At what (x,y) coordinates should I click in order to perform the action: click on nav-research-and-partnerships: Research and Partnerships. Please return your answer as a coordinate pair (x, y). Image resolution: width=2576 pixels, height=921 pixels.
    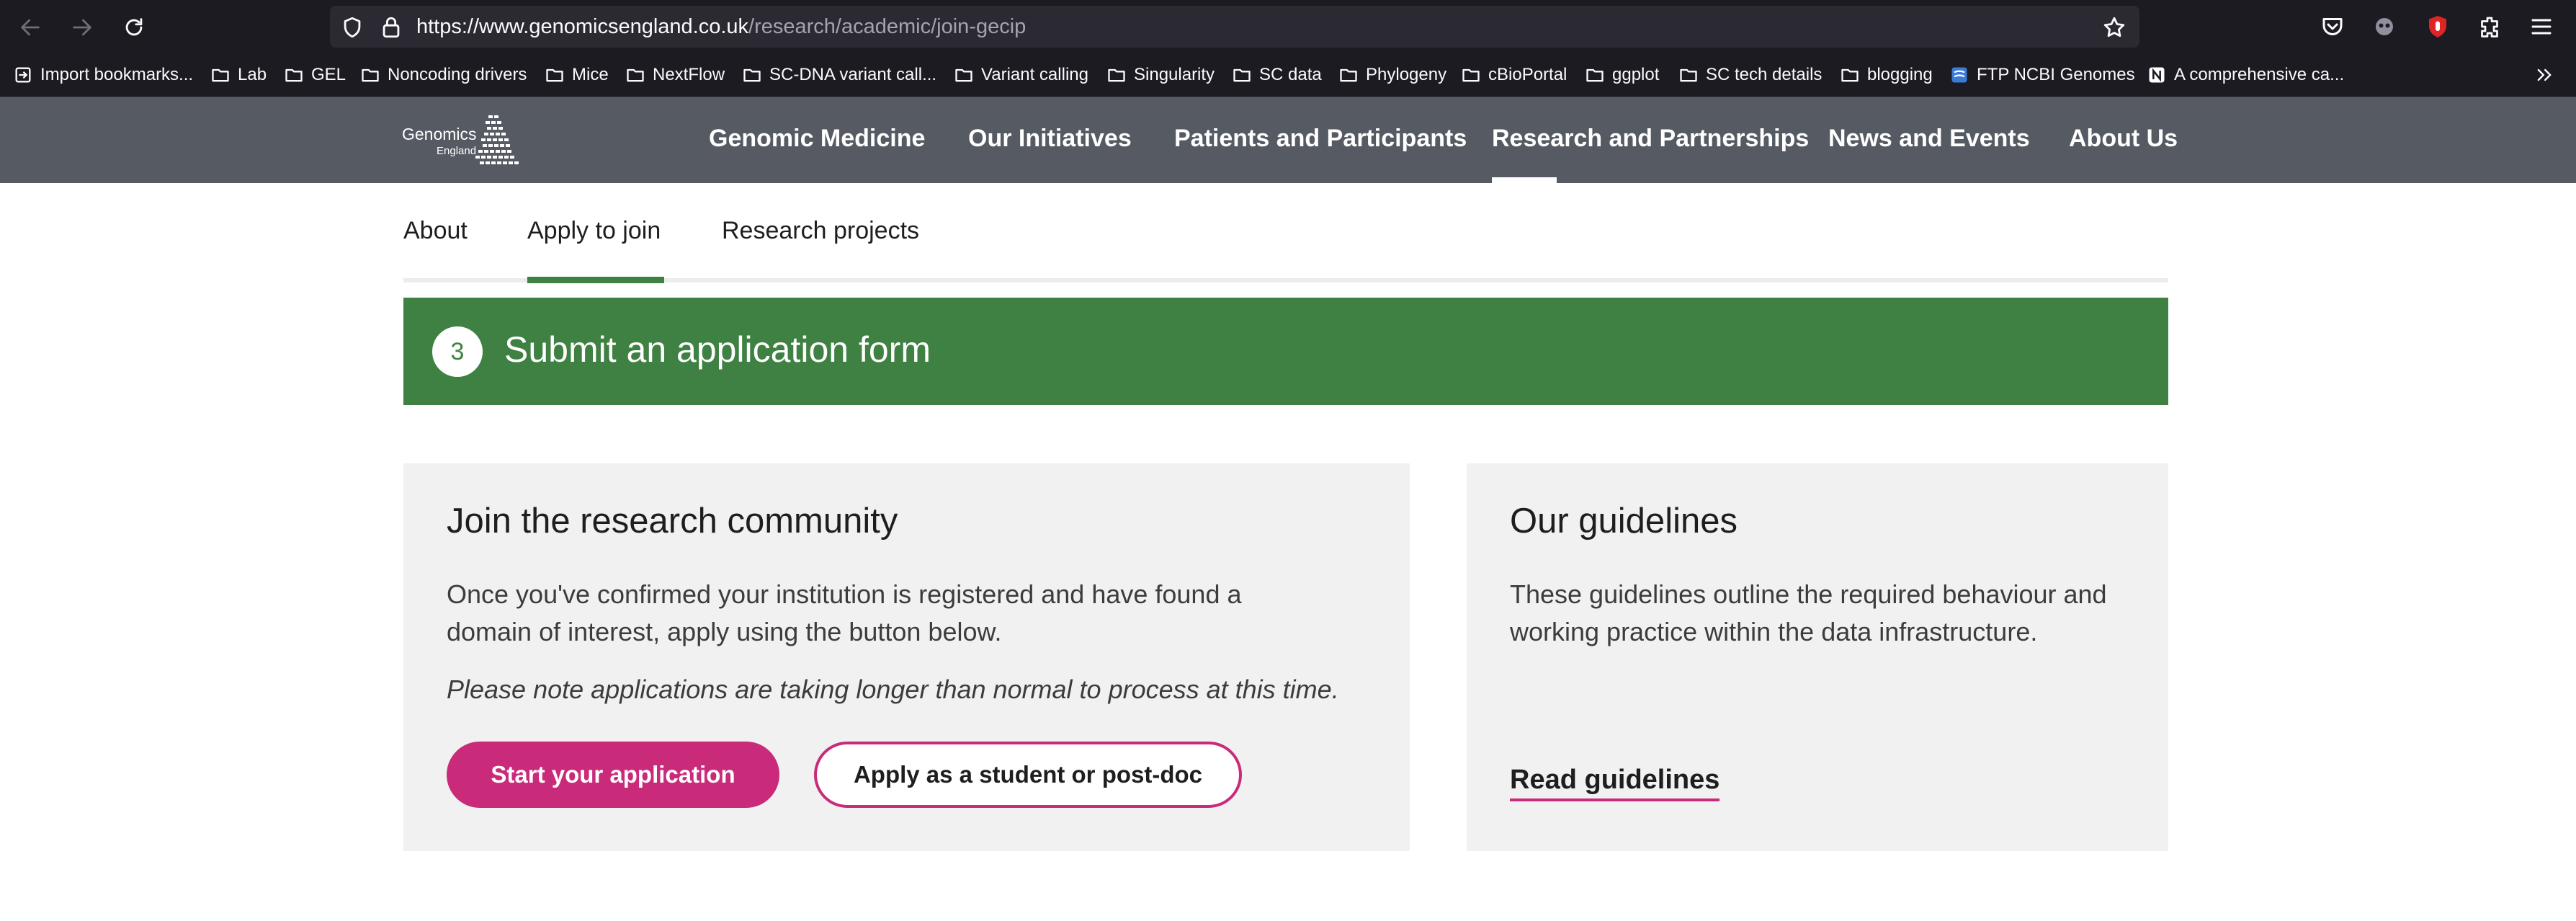
    Looking at the image, I should click on (1650, 140).